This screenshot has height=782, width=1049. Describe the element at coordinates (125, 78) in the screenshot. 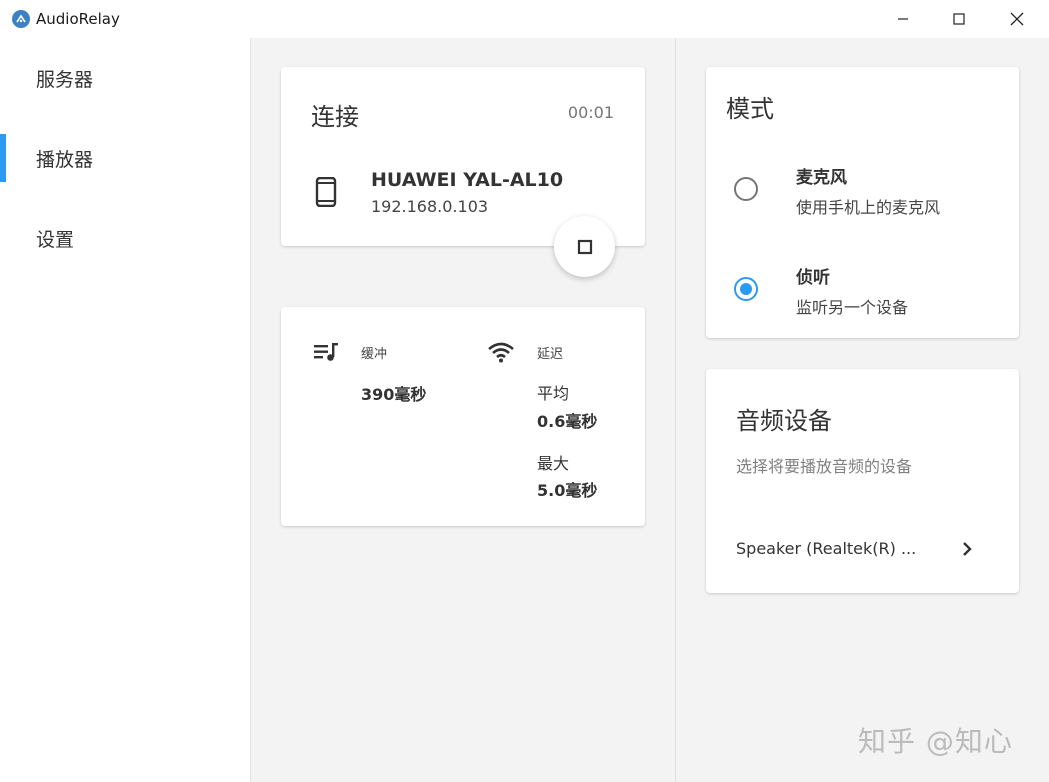

I see `sidebar-item-server: 服务器` at that location.